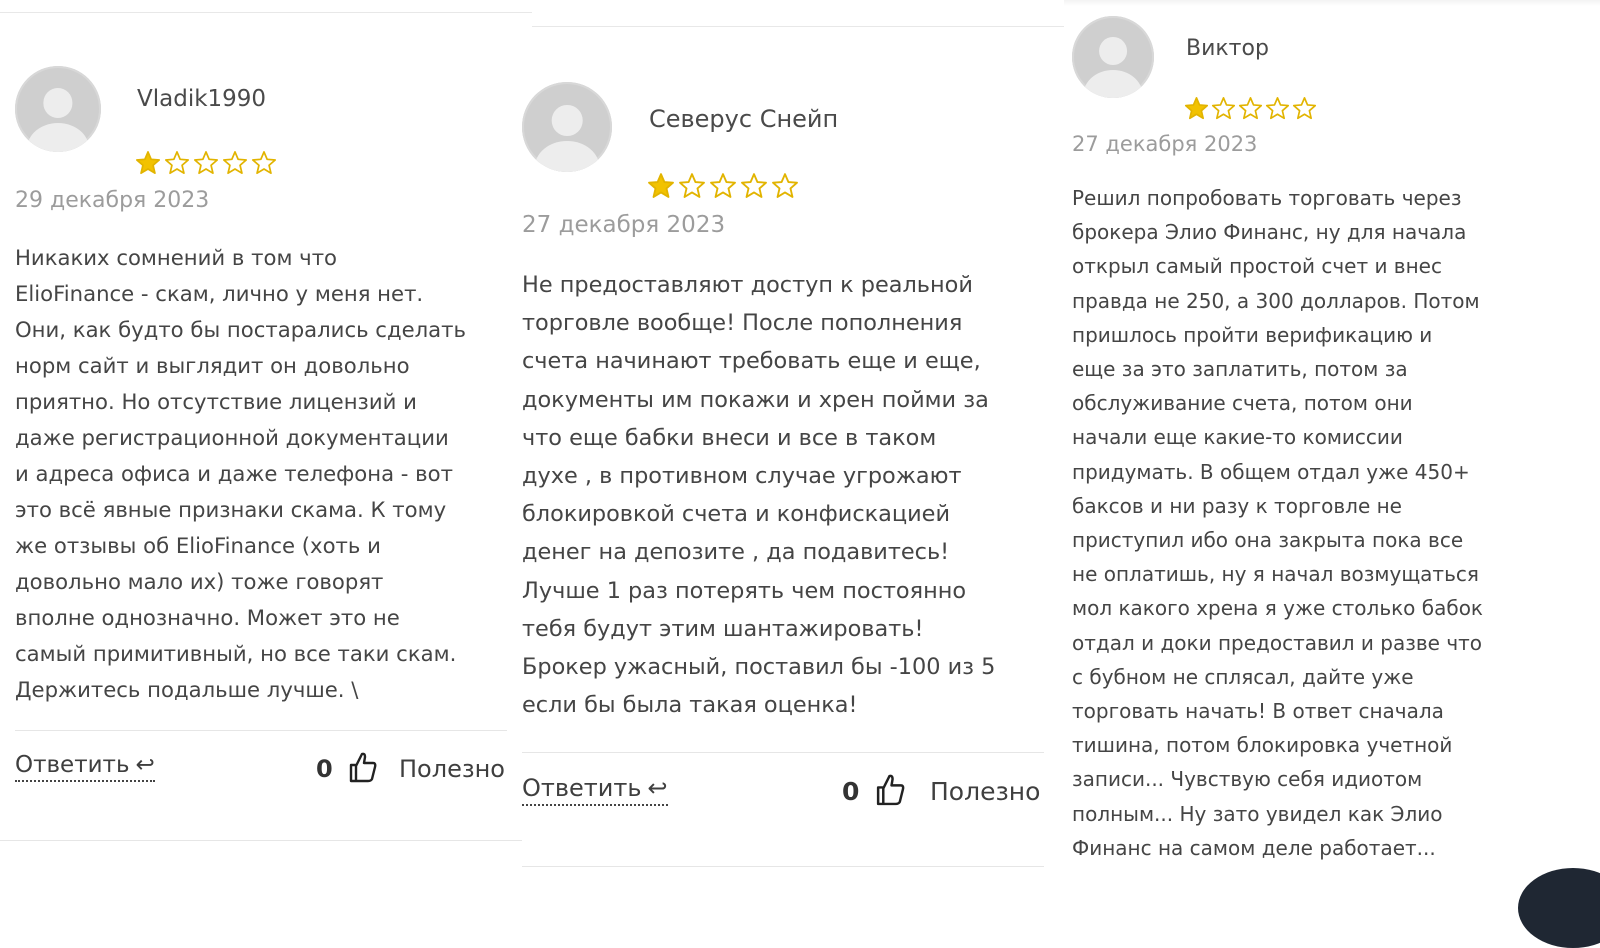 The width and height of the screenshot is (1600, 948). I want to click on review-text-line: ElioFinance - скам, лично у меня нет., so click(219, 293).